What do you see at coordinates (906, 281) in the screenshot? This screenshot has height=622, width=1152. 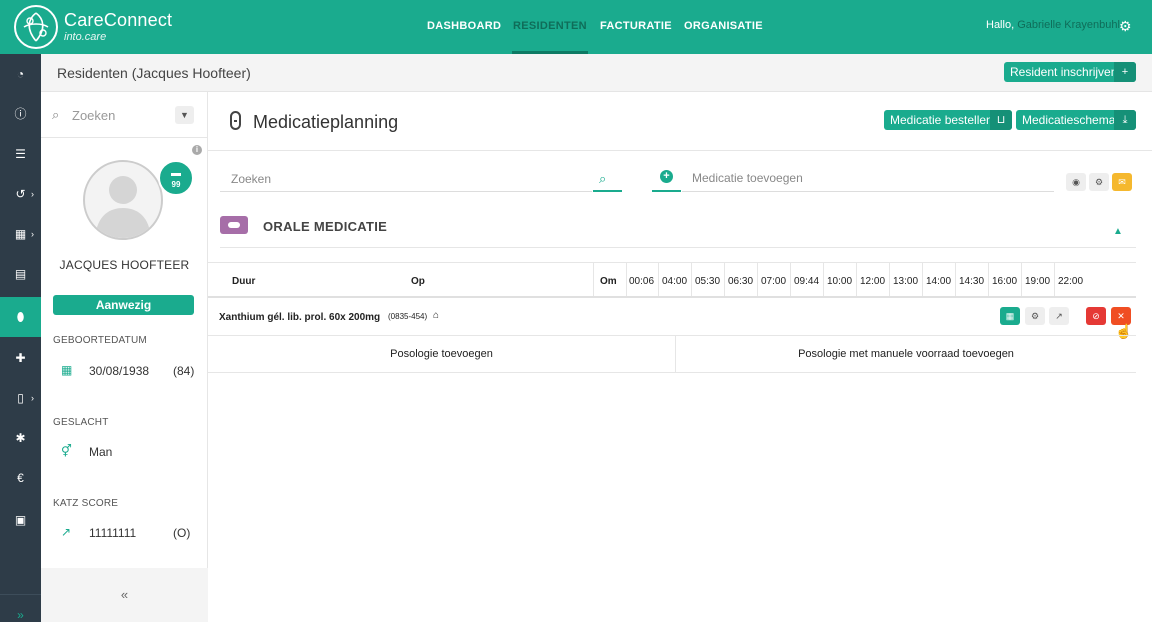 I see `time-column-header: 13:00` at bounding box center [906, 281].